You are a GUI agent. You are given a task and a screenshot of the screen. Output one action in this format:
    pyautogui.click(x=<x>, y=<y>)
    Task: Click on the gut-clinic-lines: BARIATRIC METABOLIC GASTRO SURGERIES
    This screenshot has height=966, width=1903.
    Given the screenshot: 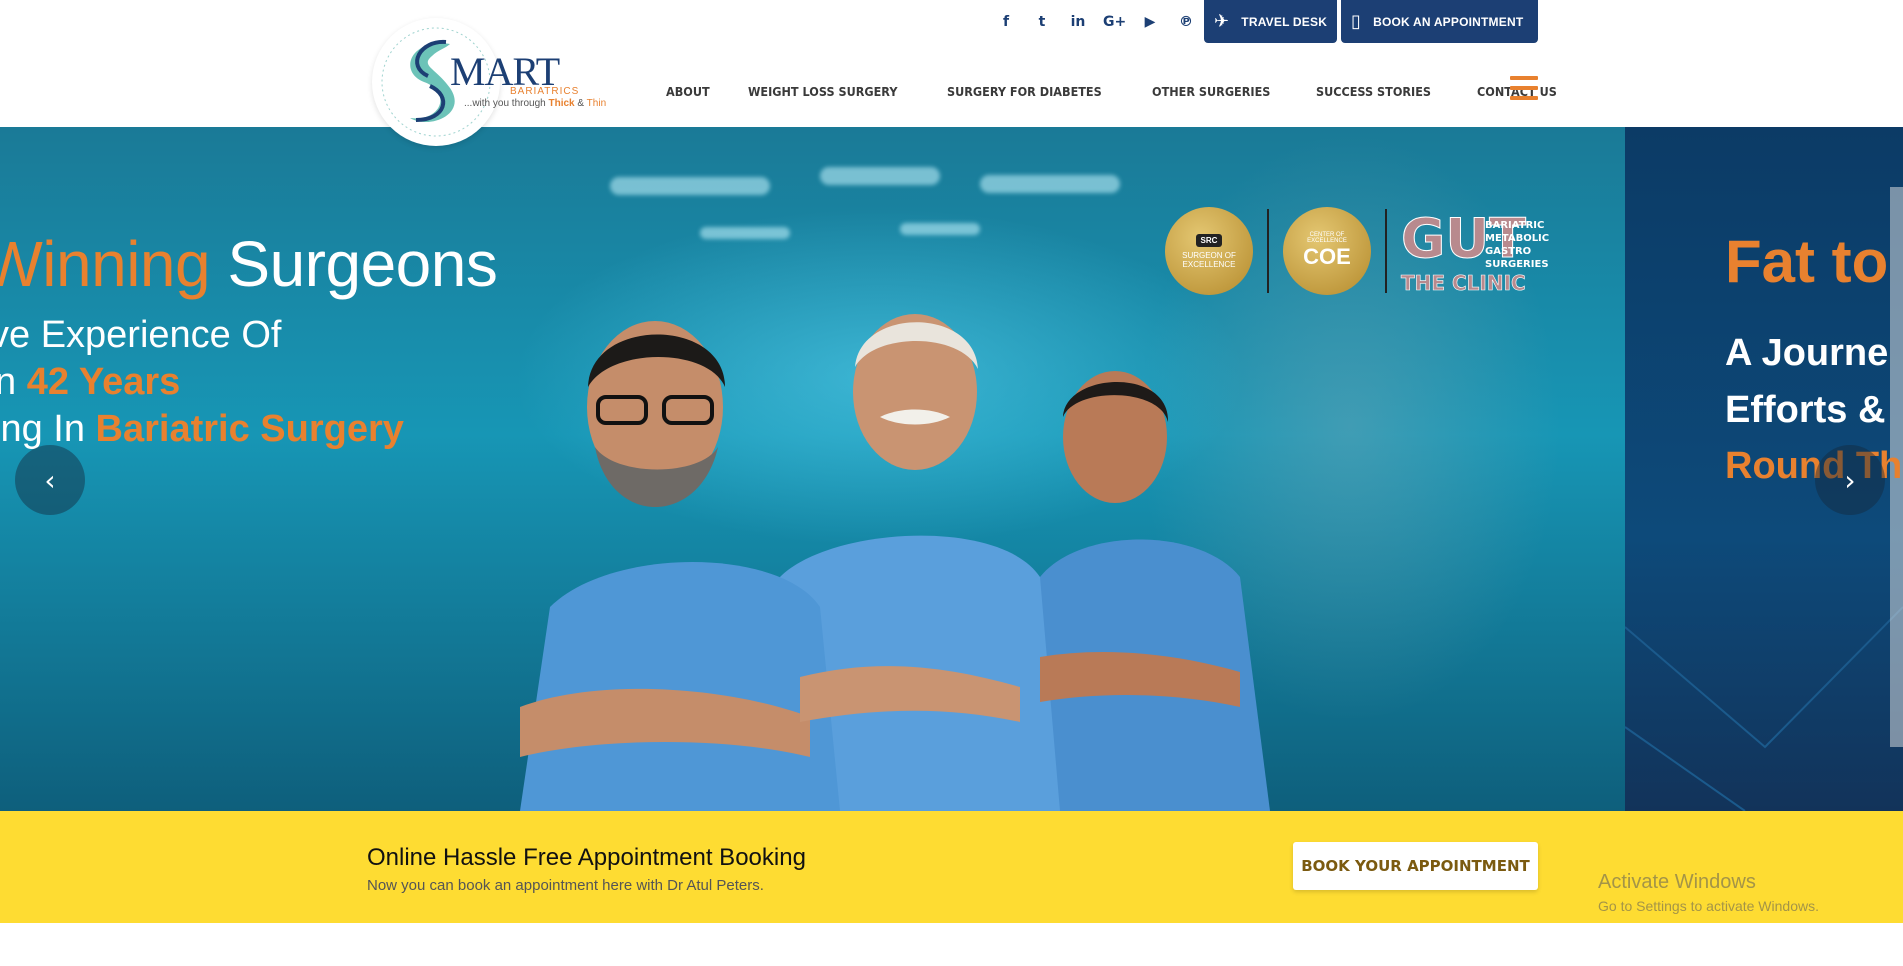 What is the action you would take?
    pyautogui.click(x=1517, y=245)
    